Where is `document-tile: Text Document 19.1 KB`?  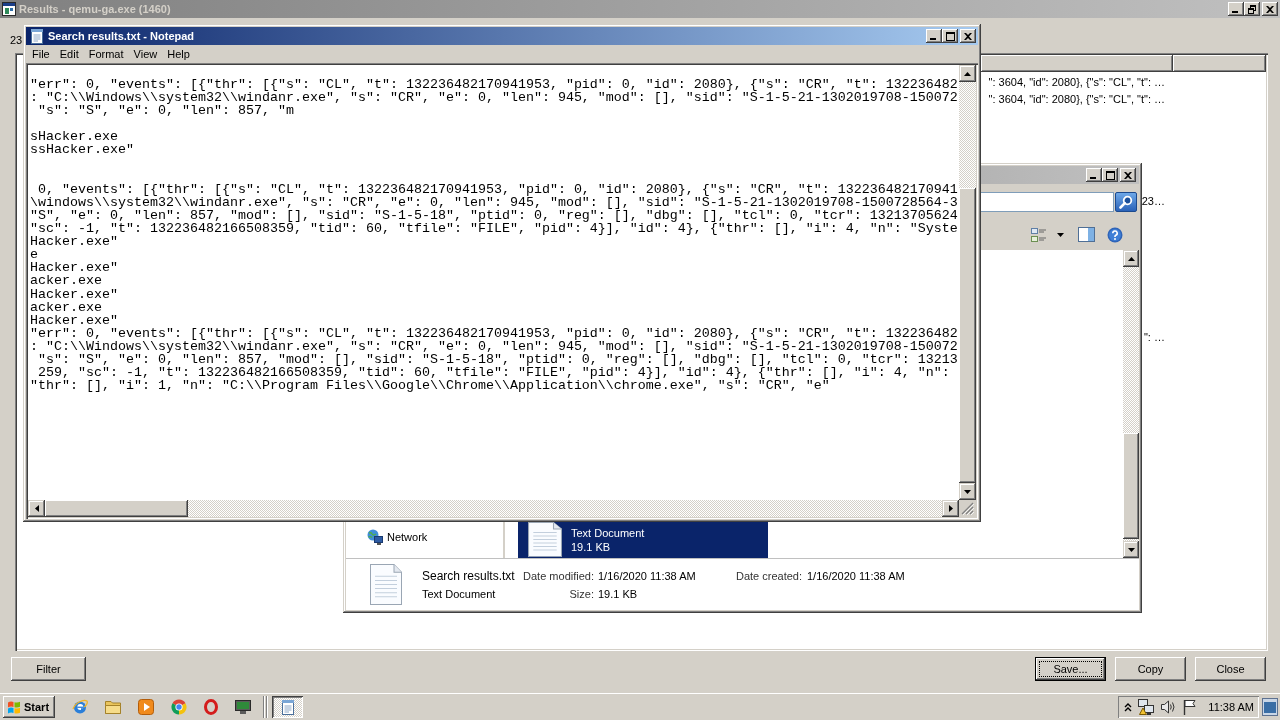
document-tile: Text Document 19.1 KB is located at coordinates (643, 539).